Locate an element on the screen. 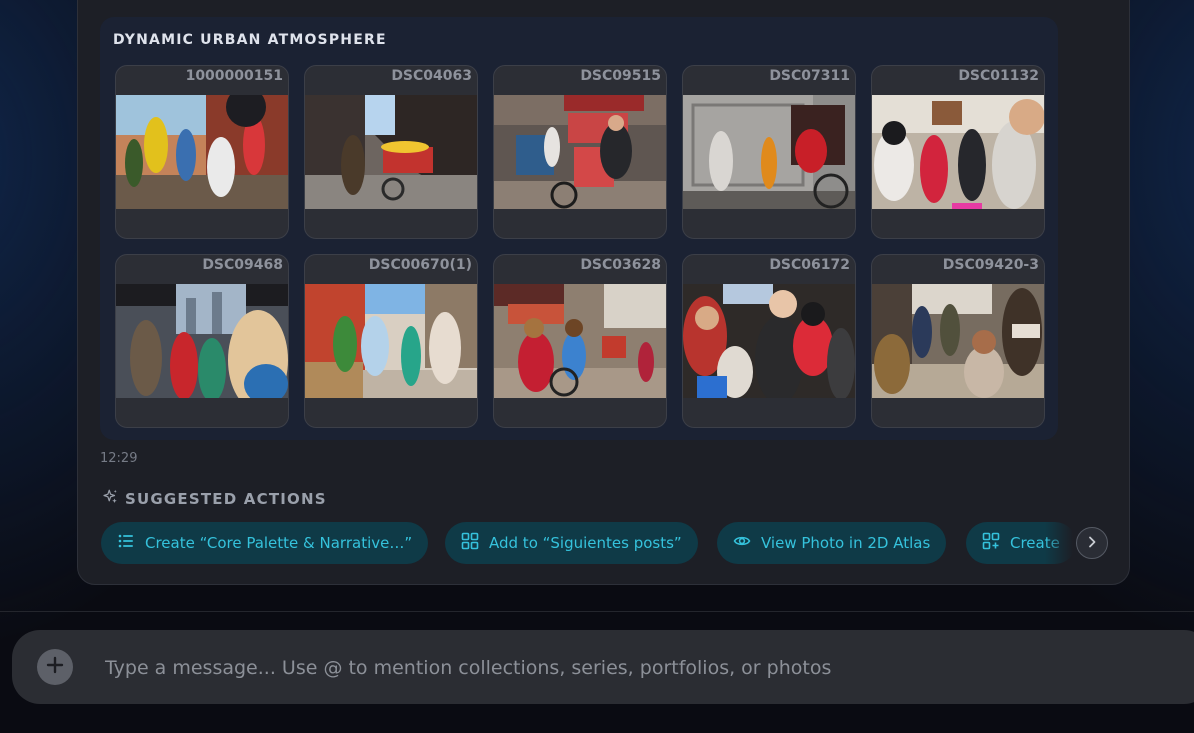  photo-card: DSC03628 is located at coordinates (580, 341).